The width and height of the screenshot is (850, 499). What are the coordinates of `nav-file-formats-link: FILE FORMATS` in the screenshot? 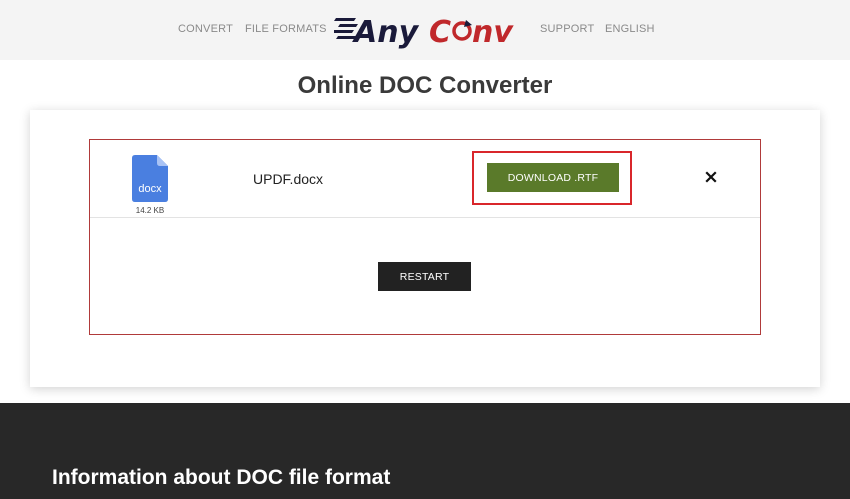 It's located at (286, 29).